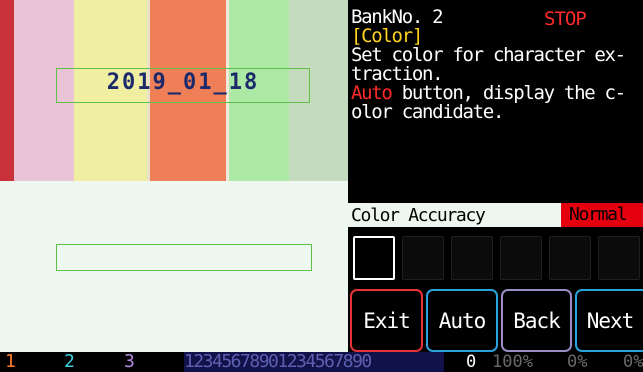 The width and height of the screenshot is (643, 372). I want to click on bank-3-indicator: 3, so click(129, 362).